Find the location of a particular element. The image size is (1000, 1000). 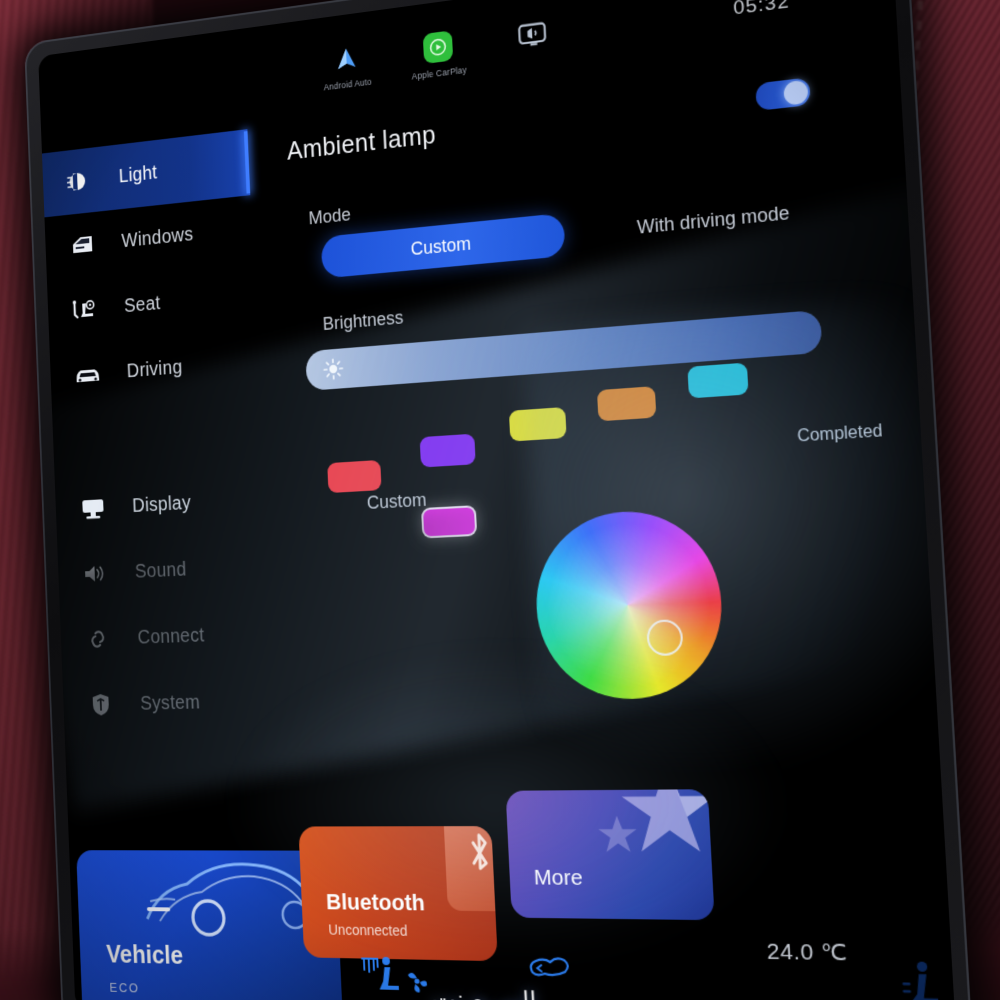

headlight-icon is located at coordinates (79, 181).